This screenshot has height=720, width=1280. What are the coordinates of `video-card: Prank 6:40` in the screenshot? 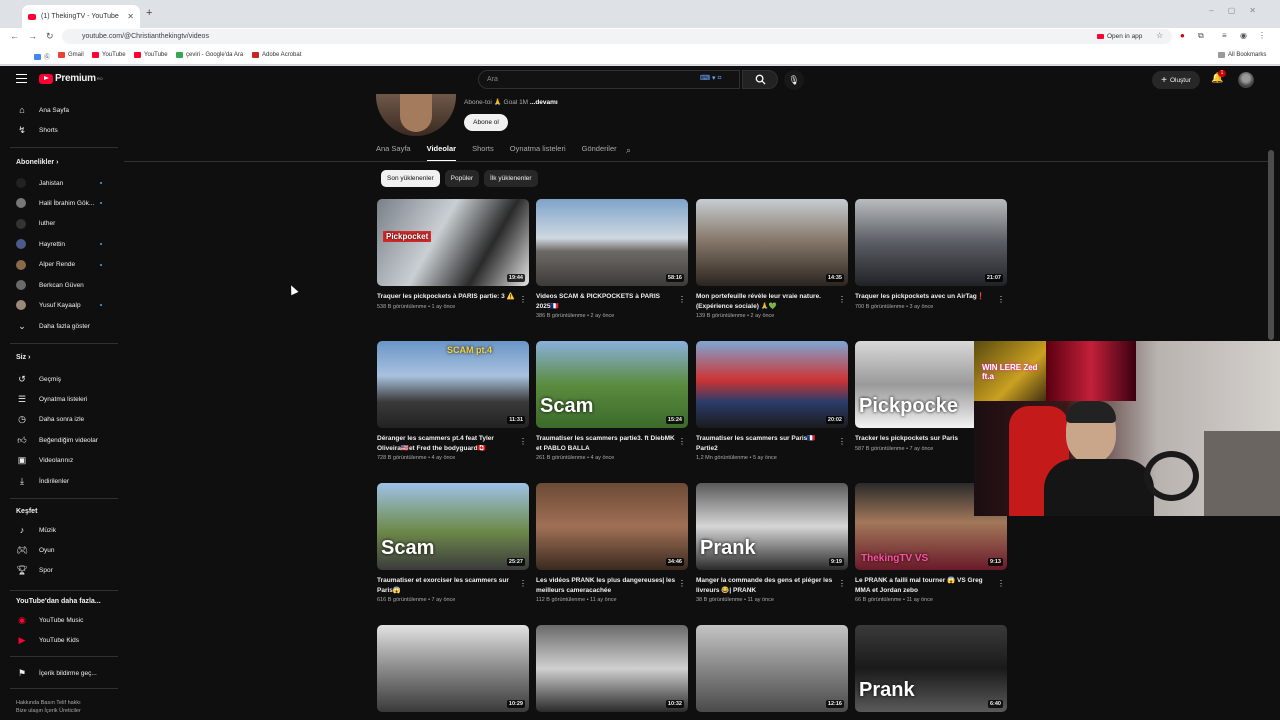 It's located at (931, 668).